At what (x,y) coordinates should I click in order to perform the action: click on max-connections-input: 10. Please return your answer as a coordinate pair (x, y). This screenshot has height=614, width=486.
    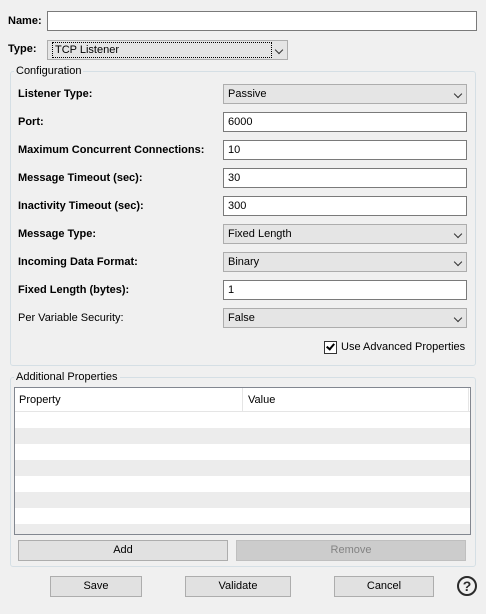
    Looking at the image, I should click on (345, 150).